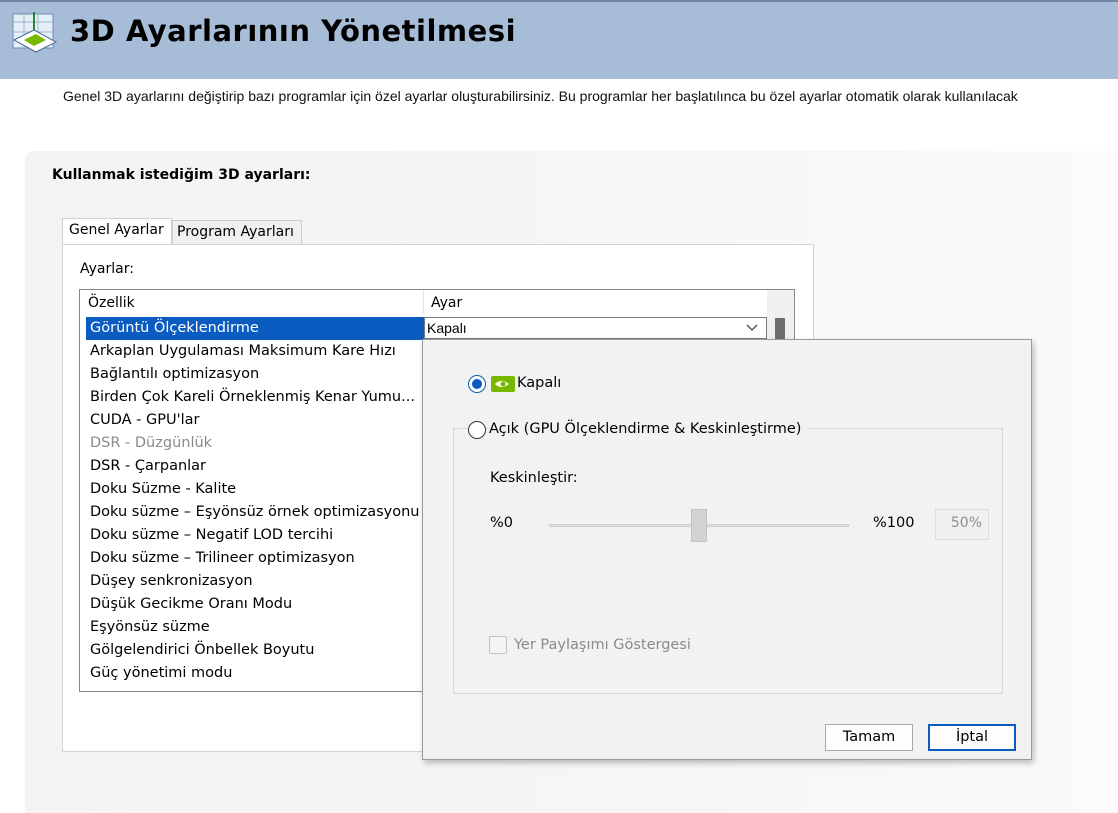 The image size is (1118, 813). Describe the element at coordinates (255, 581) in the screenshot. I see `list-item: Düşey senkronizasyon` at that location.